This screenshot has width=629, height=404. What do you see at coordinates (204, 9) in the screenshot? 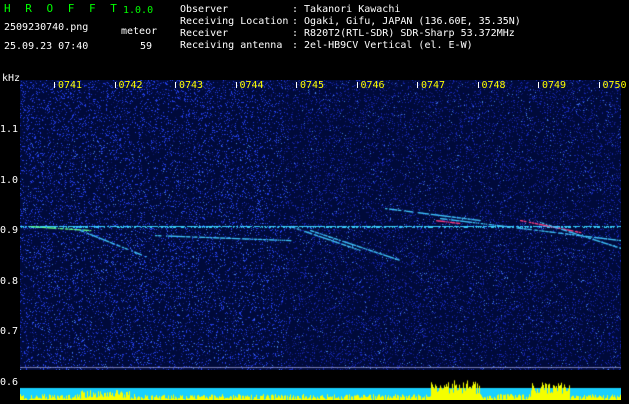
I see `info-label: Observer` at bounding box center [204, 9].